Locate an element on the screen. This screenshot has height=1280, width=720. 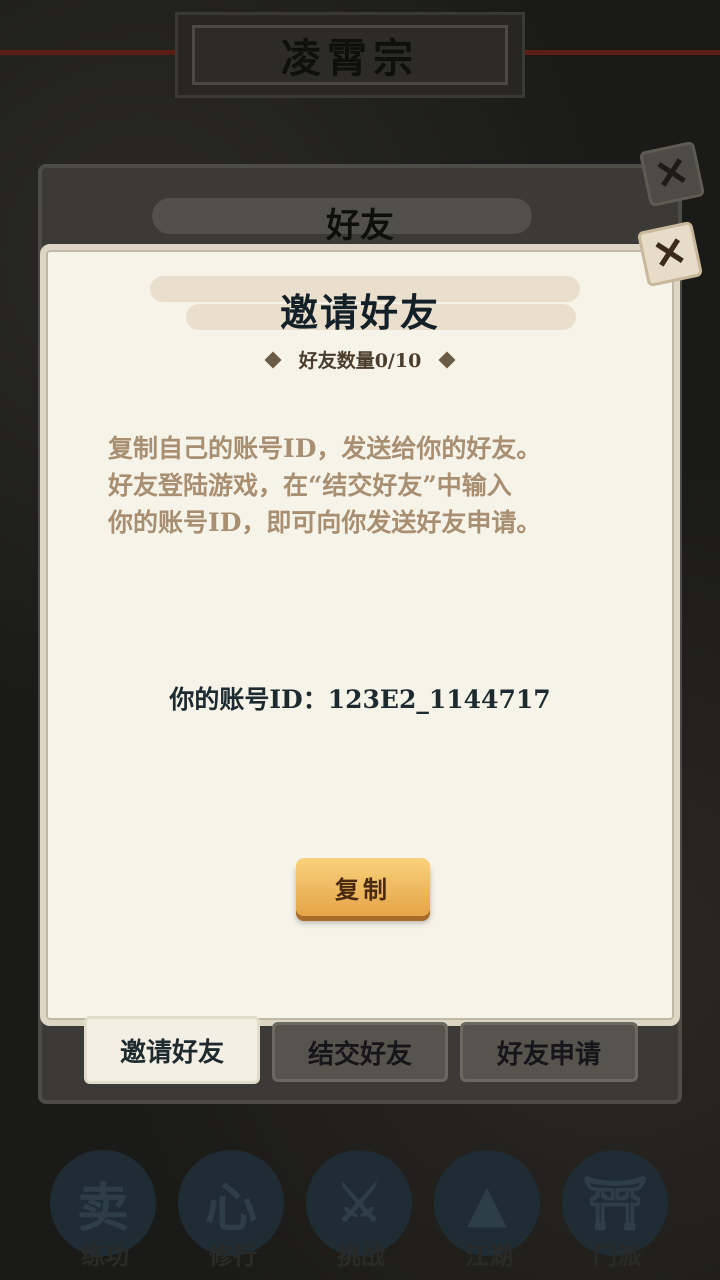
sect-title: 凌霄宗 is located at coordinates (350, 58).